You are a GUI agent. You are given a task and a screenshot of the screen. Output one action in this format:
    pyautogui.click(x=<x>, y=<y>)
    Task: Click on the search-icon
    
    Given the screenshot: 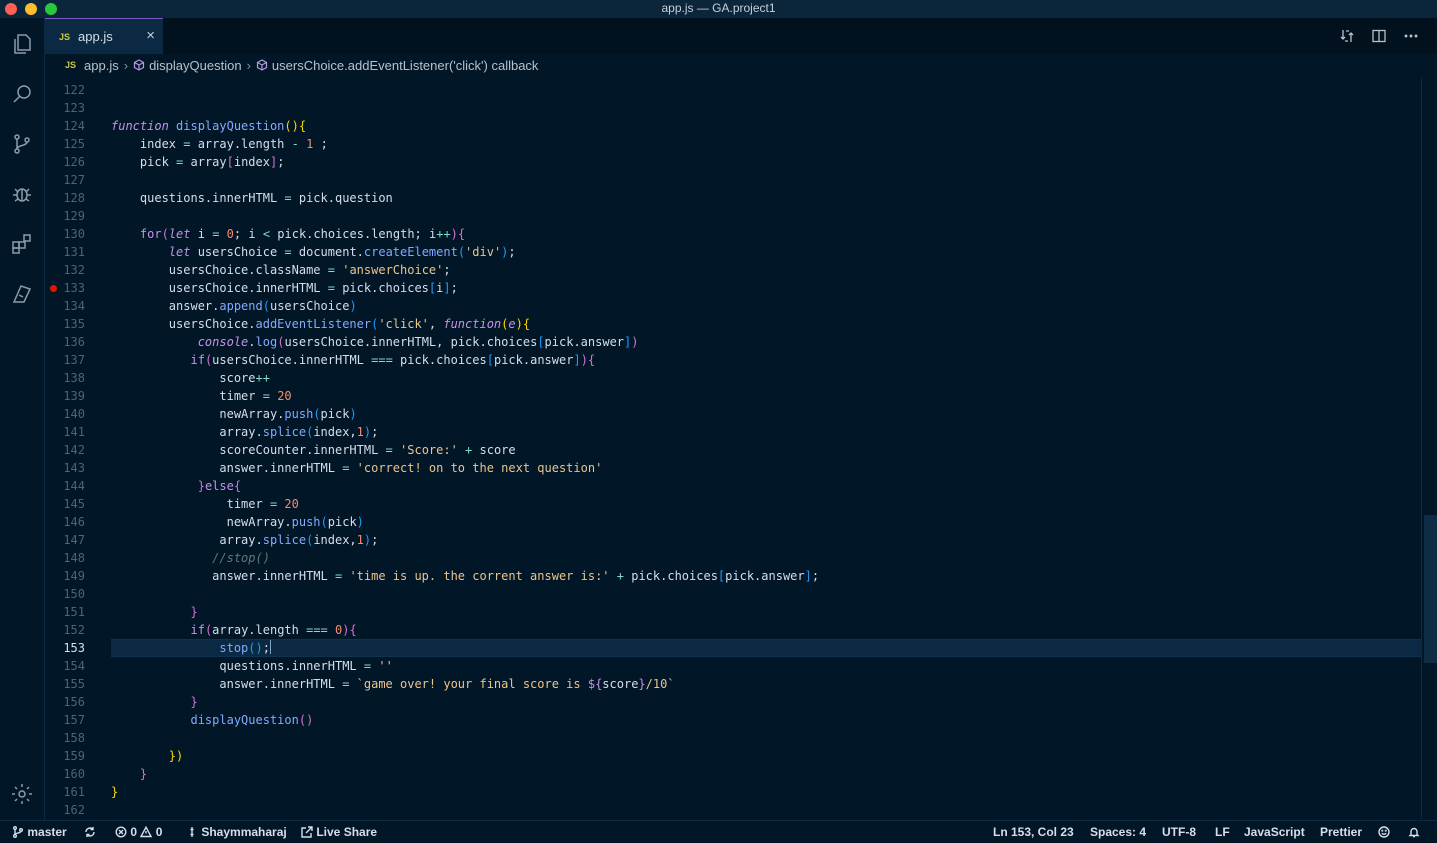 What is the action you would take?
    pyautogui.click(x=22, y=94)
    